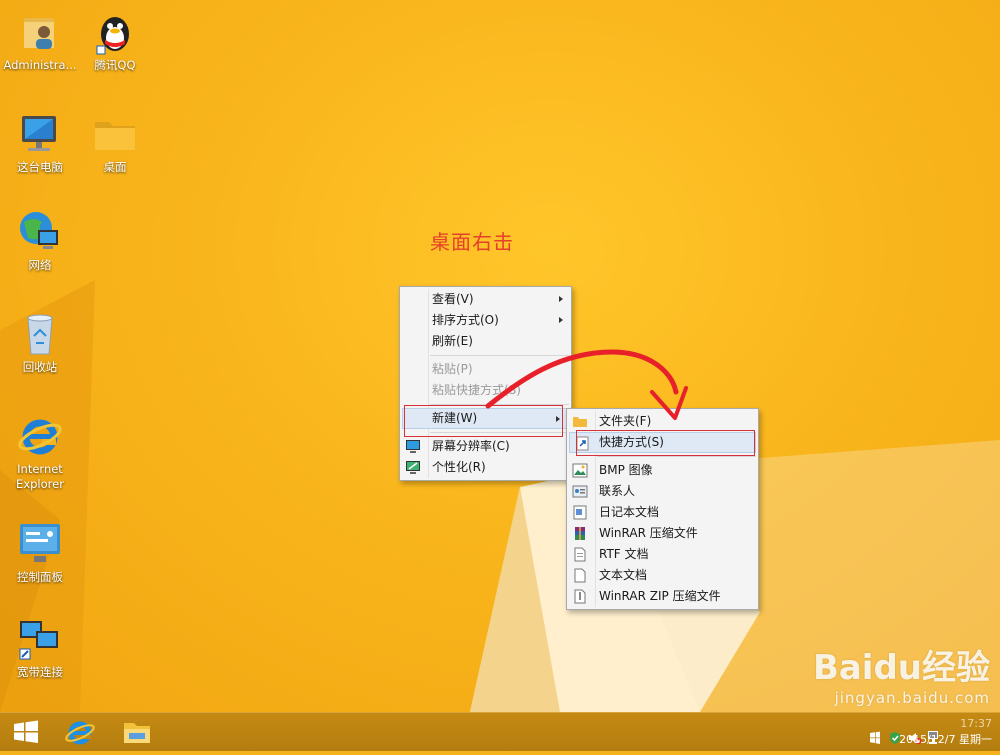 This screenshot has width=1000, height=755. I want to click on watermark-url: jingyan.baidu.com, so click(912, 698).